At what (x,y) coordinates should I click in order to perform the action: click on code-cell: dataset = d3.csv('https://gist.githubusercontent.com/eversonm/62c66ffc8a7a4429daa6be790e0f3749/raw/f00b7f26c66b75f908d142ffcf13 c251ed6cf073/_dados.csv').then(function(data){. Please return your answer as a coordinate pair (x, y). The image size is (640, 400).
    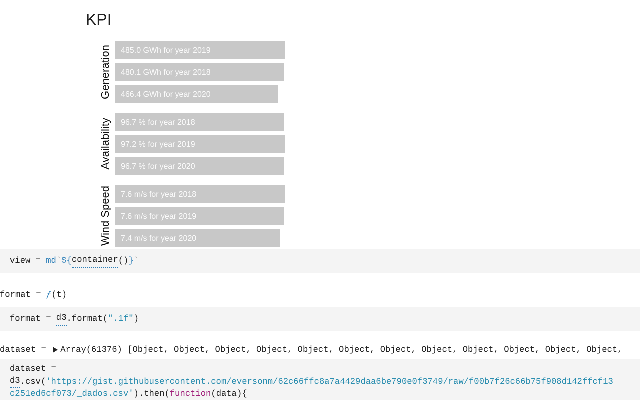
    Looking at the image, I should click on (320, 379).